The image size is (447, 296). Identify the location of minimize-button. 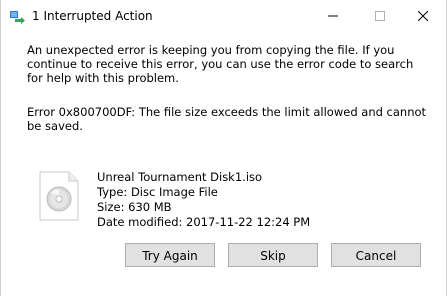
(333, 15).